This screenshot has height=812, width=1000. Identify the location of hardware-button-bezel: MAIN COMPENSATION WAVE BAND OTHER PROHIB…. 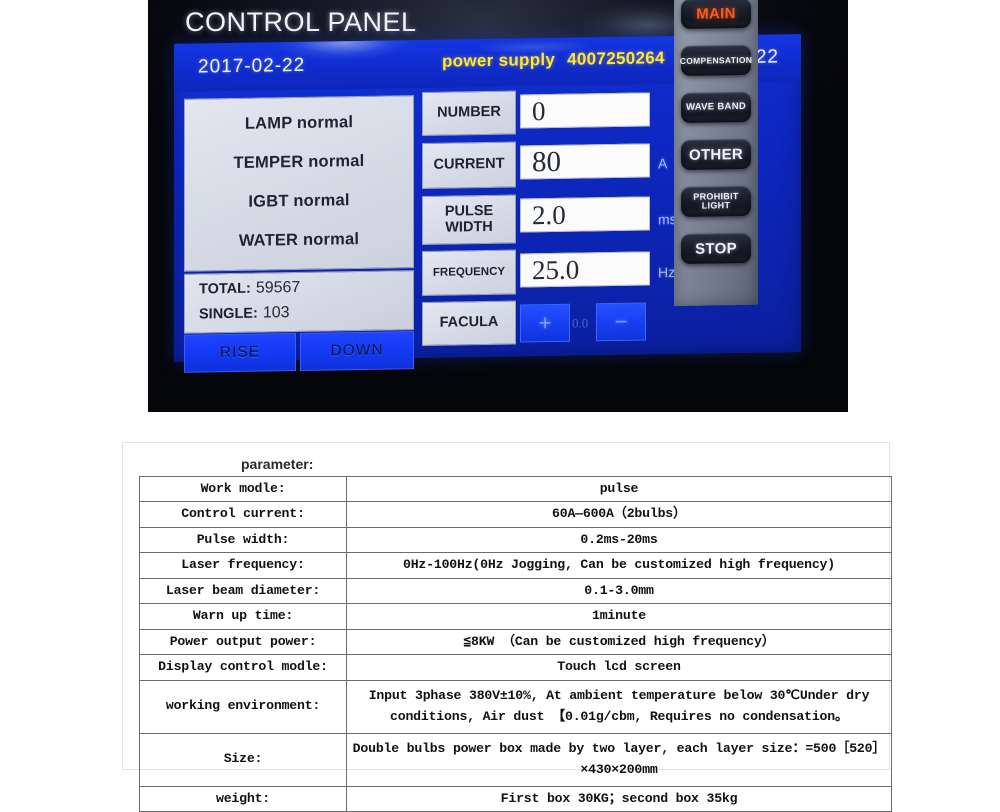
(716, 153).